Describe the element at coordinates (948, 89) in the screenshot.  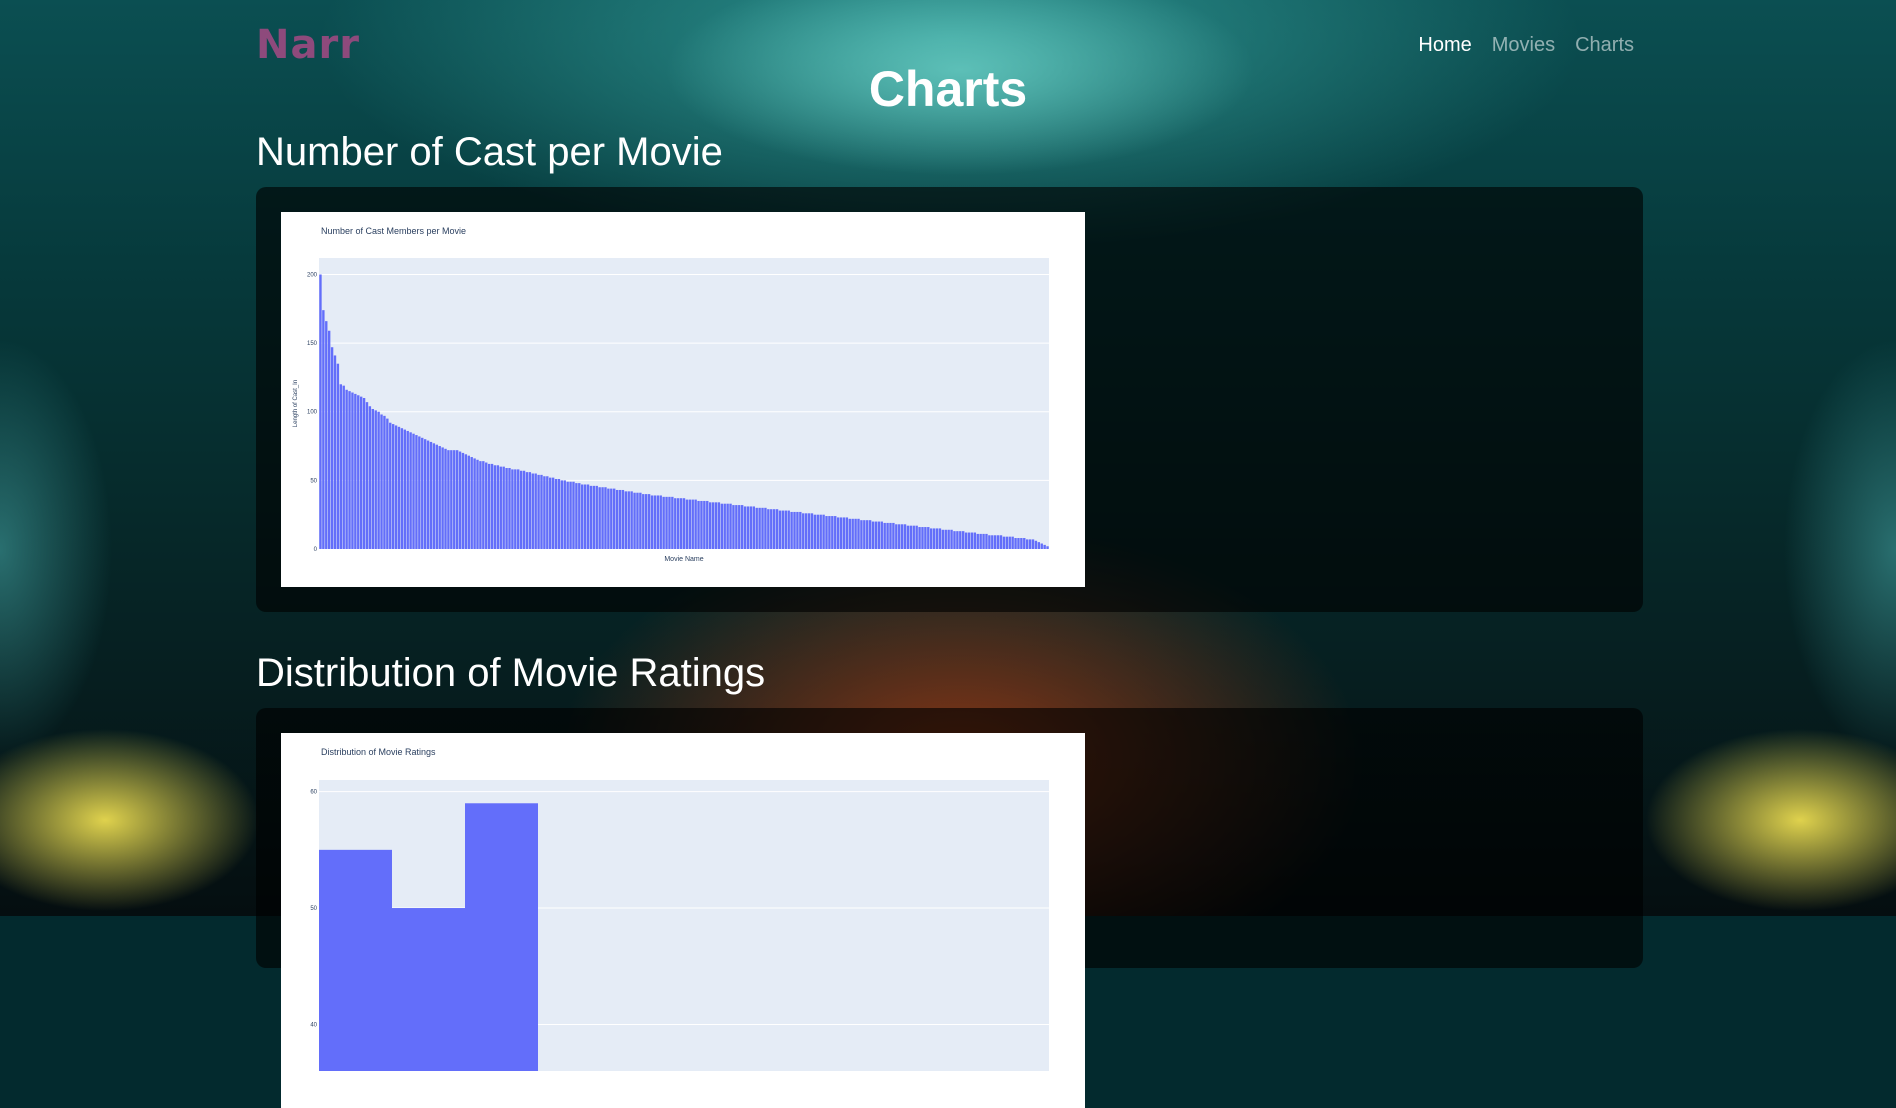
I see `page-title: Charts` at that location.